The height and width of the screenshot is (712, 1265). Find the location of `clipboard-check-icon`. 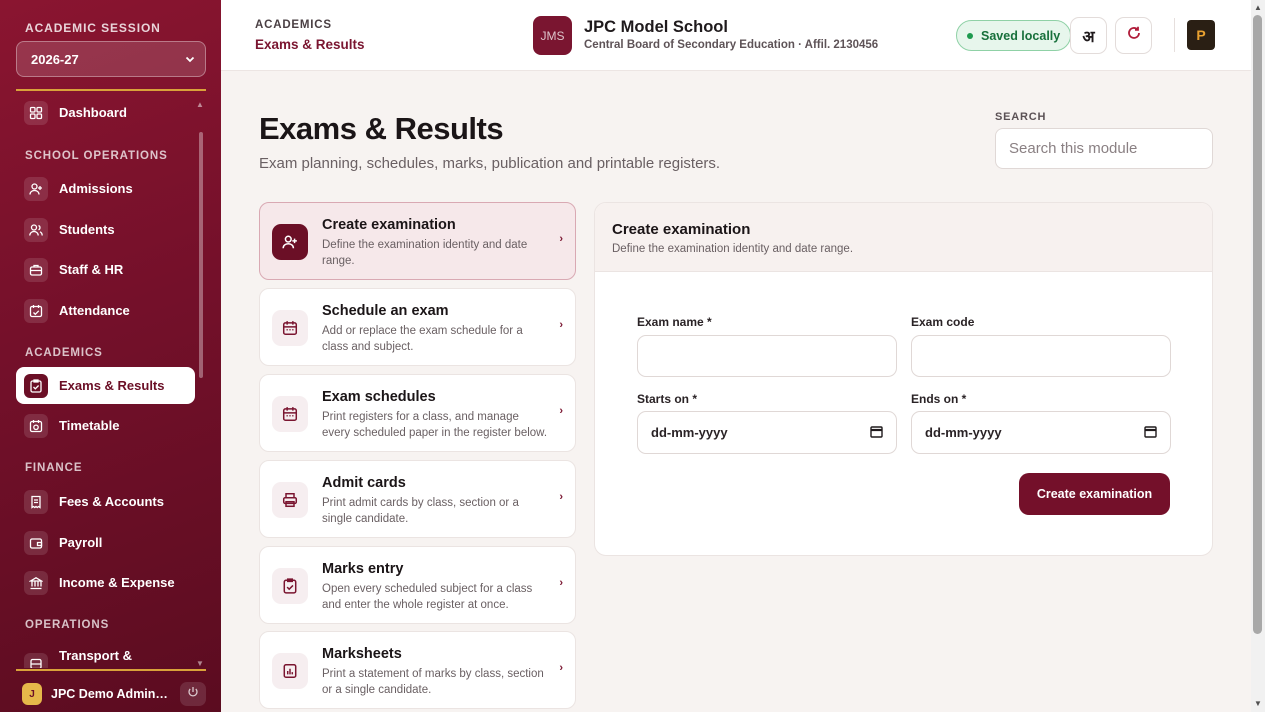

clipboard-check-icon is located at coordinates (290, 586).